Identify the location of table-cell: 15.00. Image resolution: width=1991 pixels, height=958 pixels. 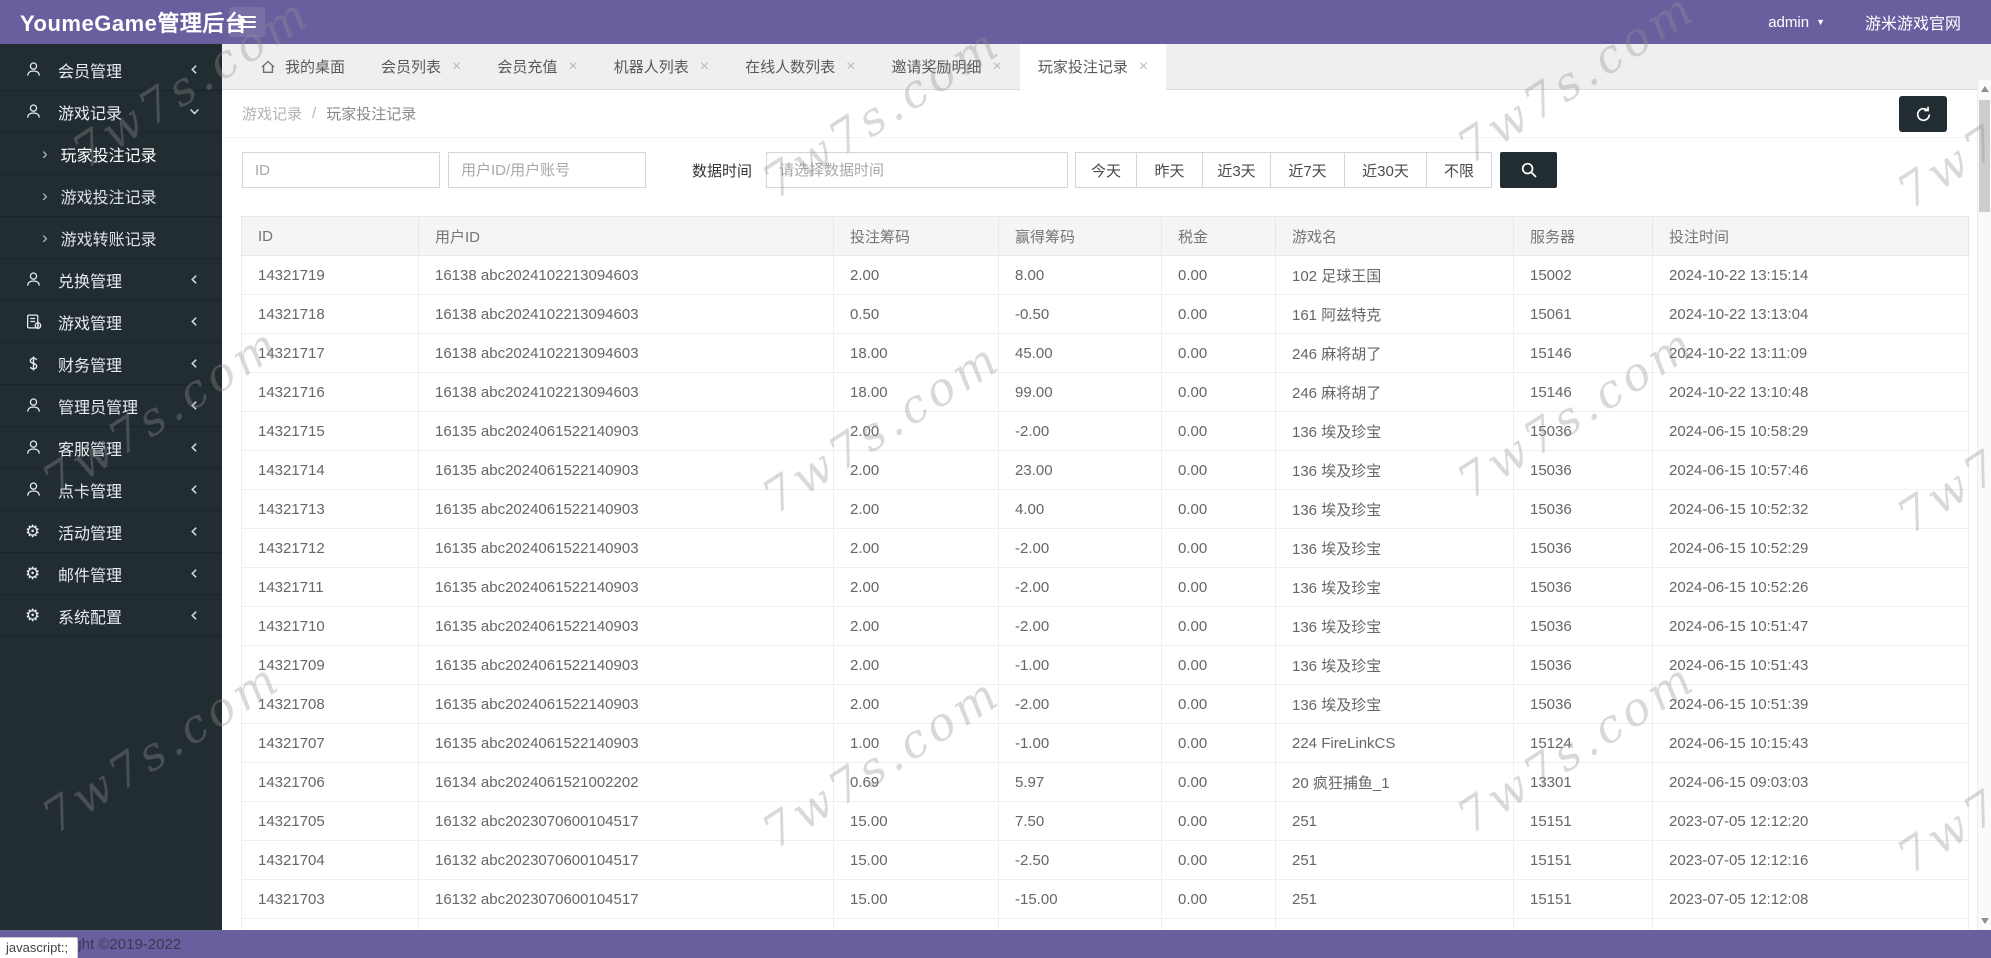
(916, 899).